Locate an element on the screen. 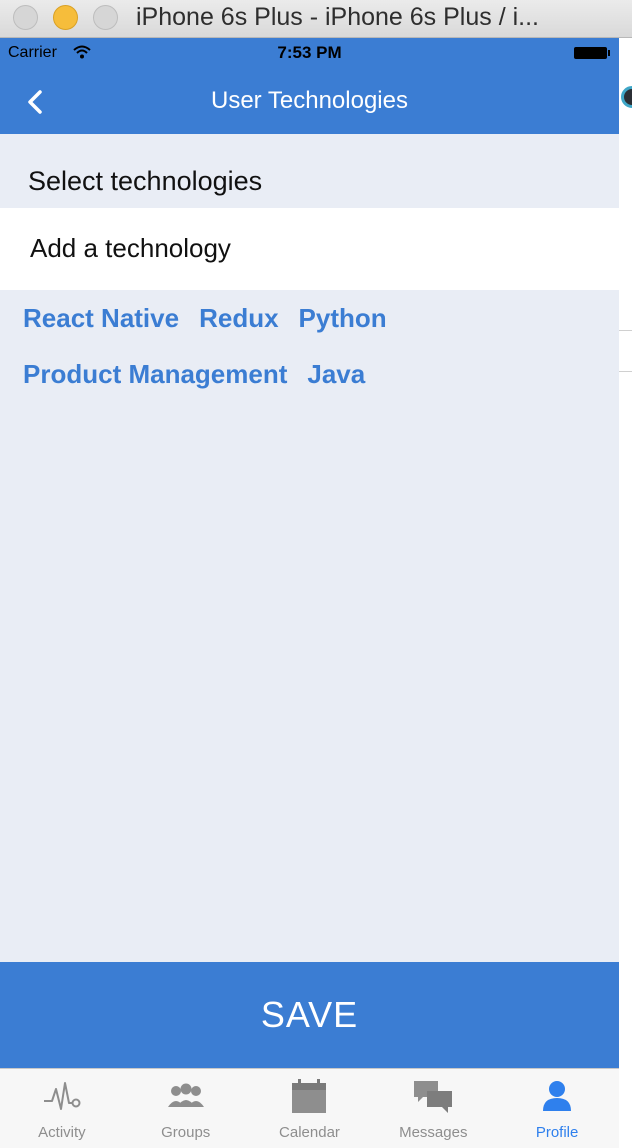 This screenshot has width=632, height=1148. tab-groups: Groups is located at coordinates (186, 1108).